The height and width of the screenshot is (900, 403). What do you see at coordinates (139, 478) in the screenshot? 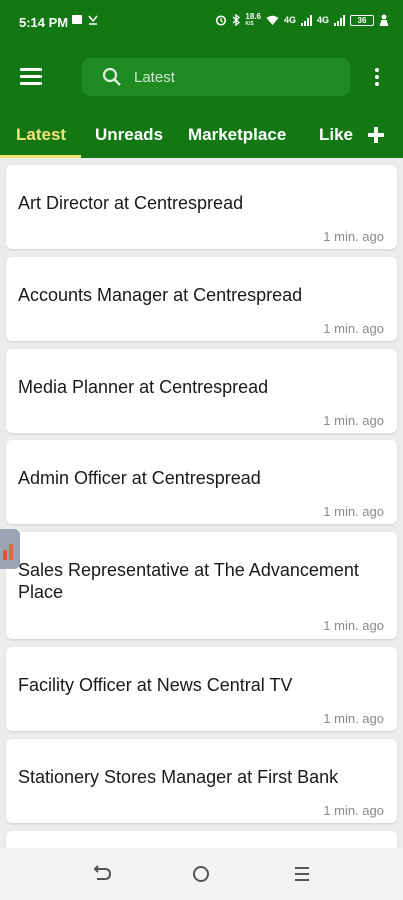
I see `post-title: Admin Officer at Centrespread` at bounding box center [139, 478].